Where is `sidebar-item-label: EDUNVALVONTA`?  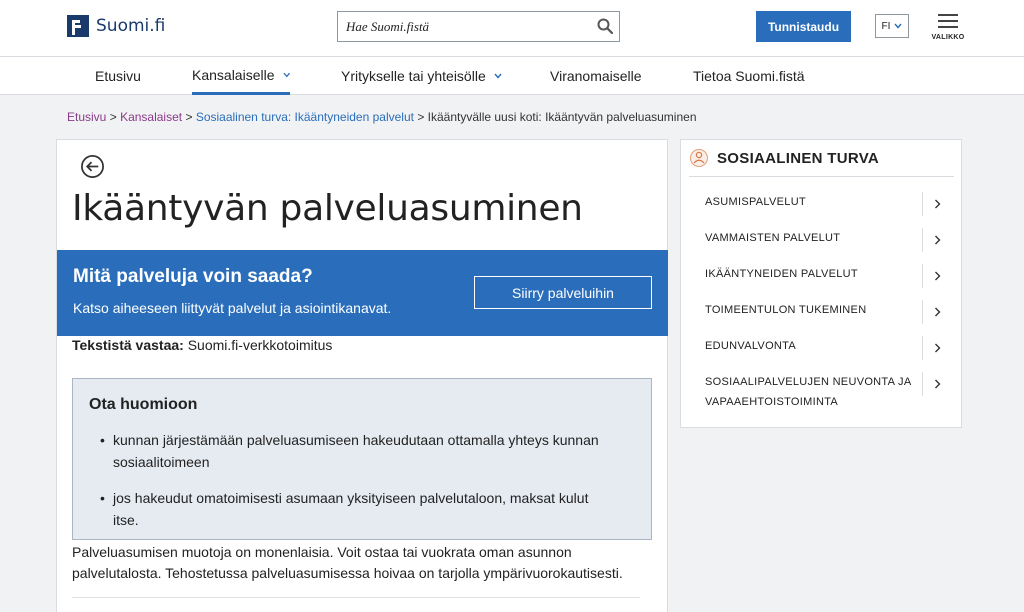
sidebar-item-label: EDUNVALVONTA is located at coordinates (751, 346).